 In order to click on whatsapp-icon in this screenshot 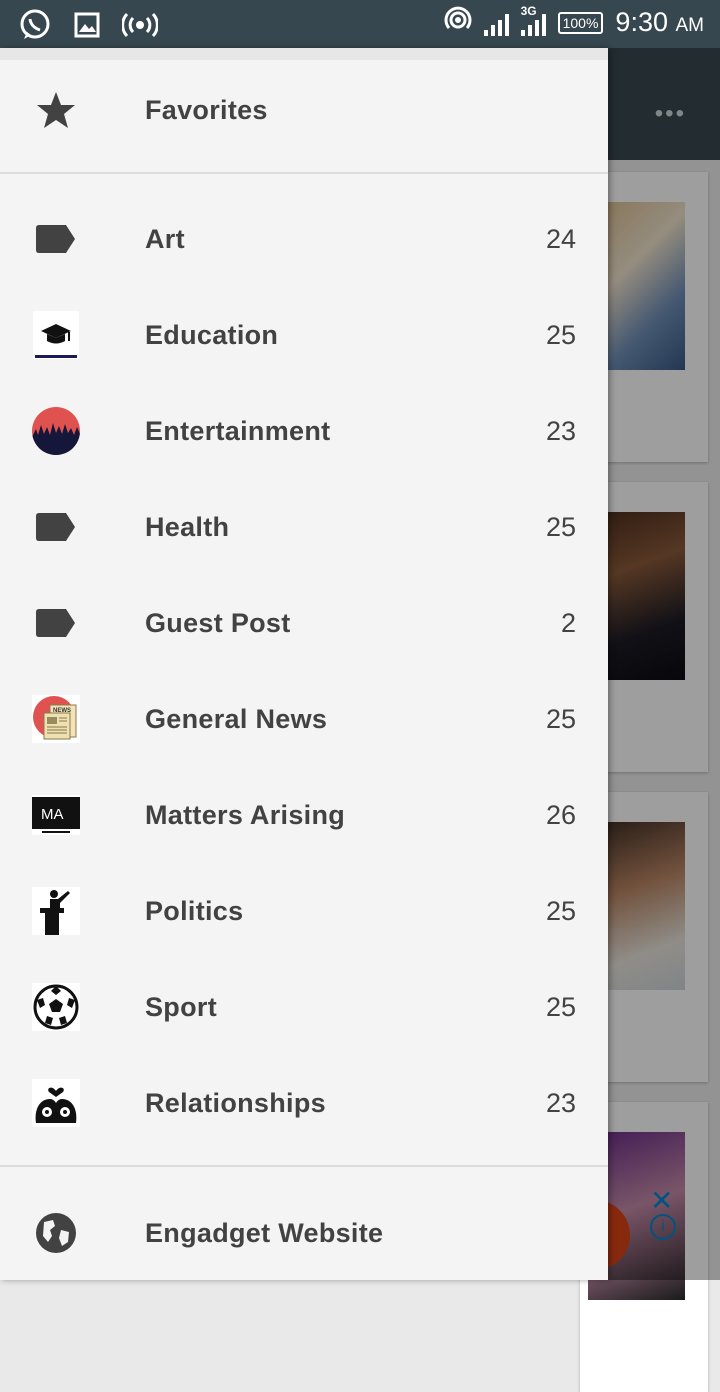, I will do `click(35, 27)`.